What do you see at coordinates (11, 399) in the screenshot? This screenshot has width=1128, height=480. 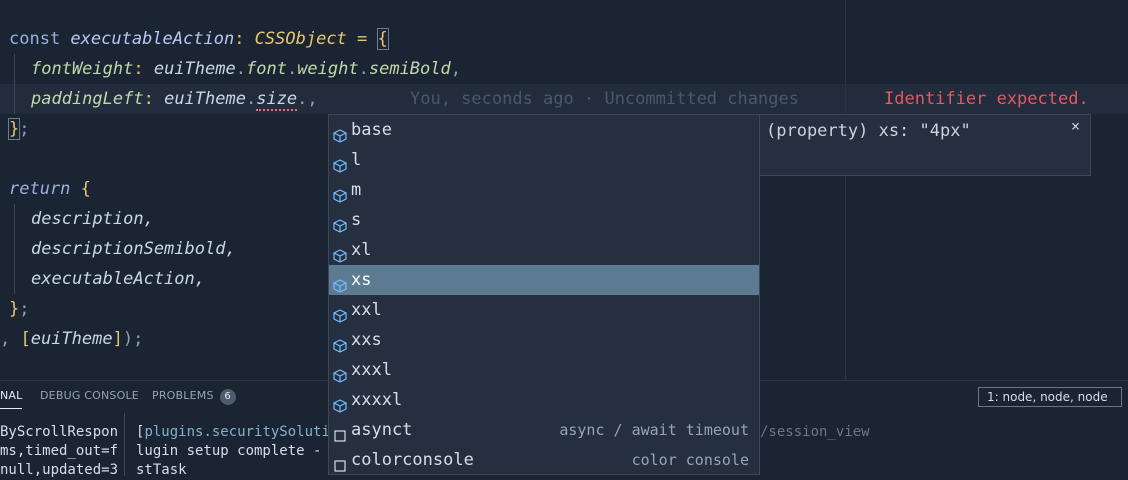 I see `tab-terminal: NAL` at bounding box center [11, 399].